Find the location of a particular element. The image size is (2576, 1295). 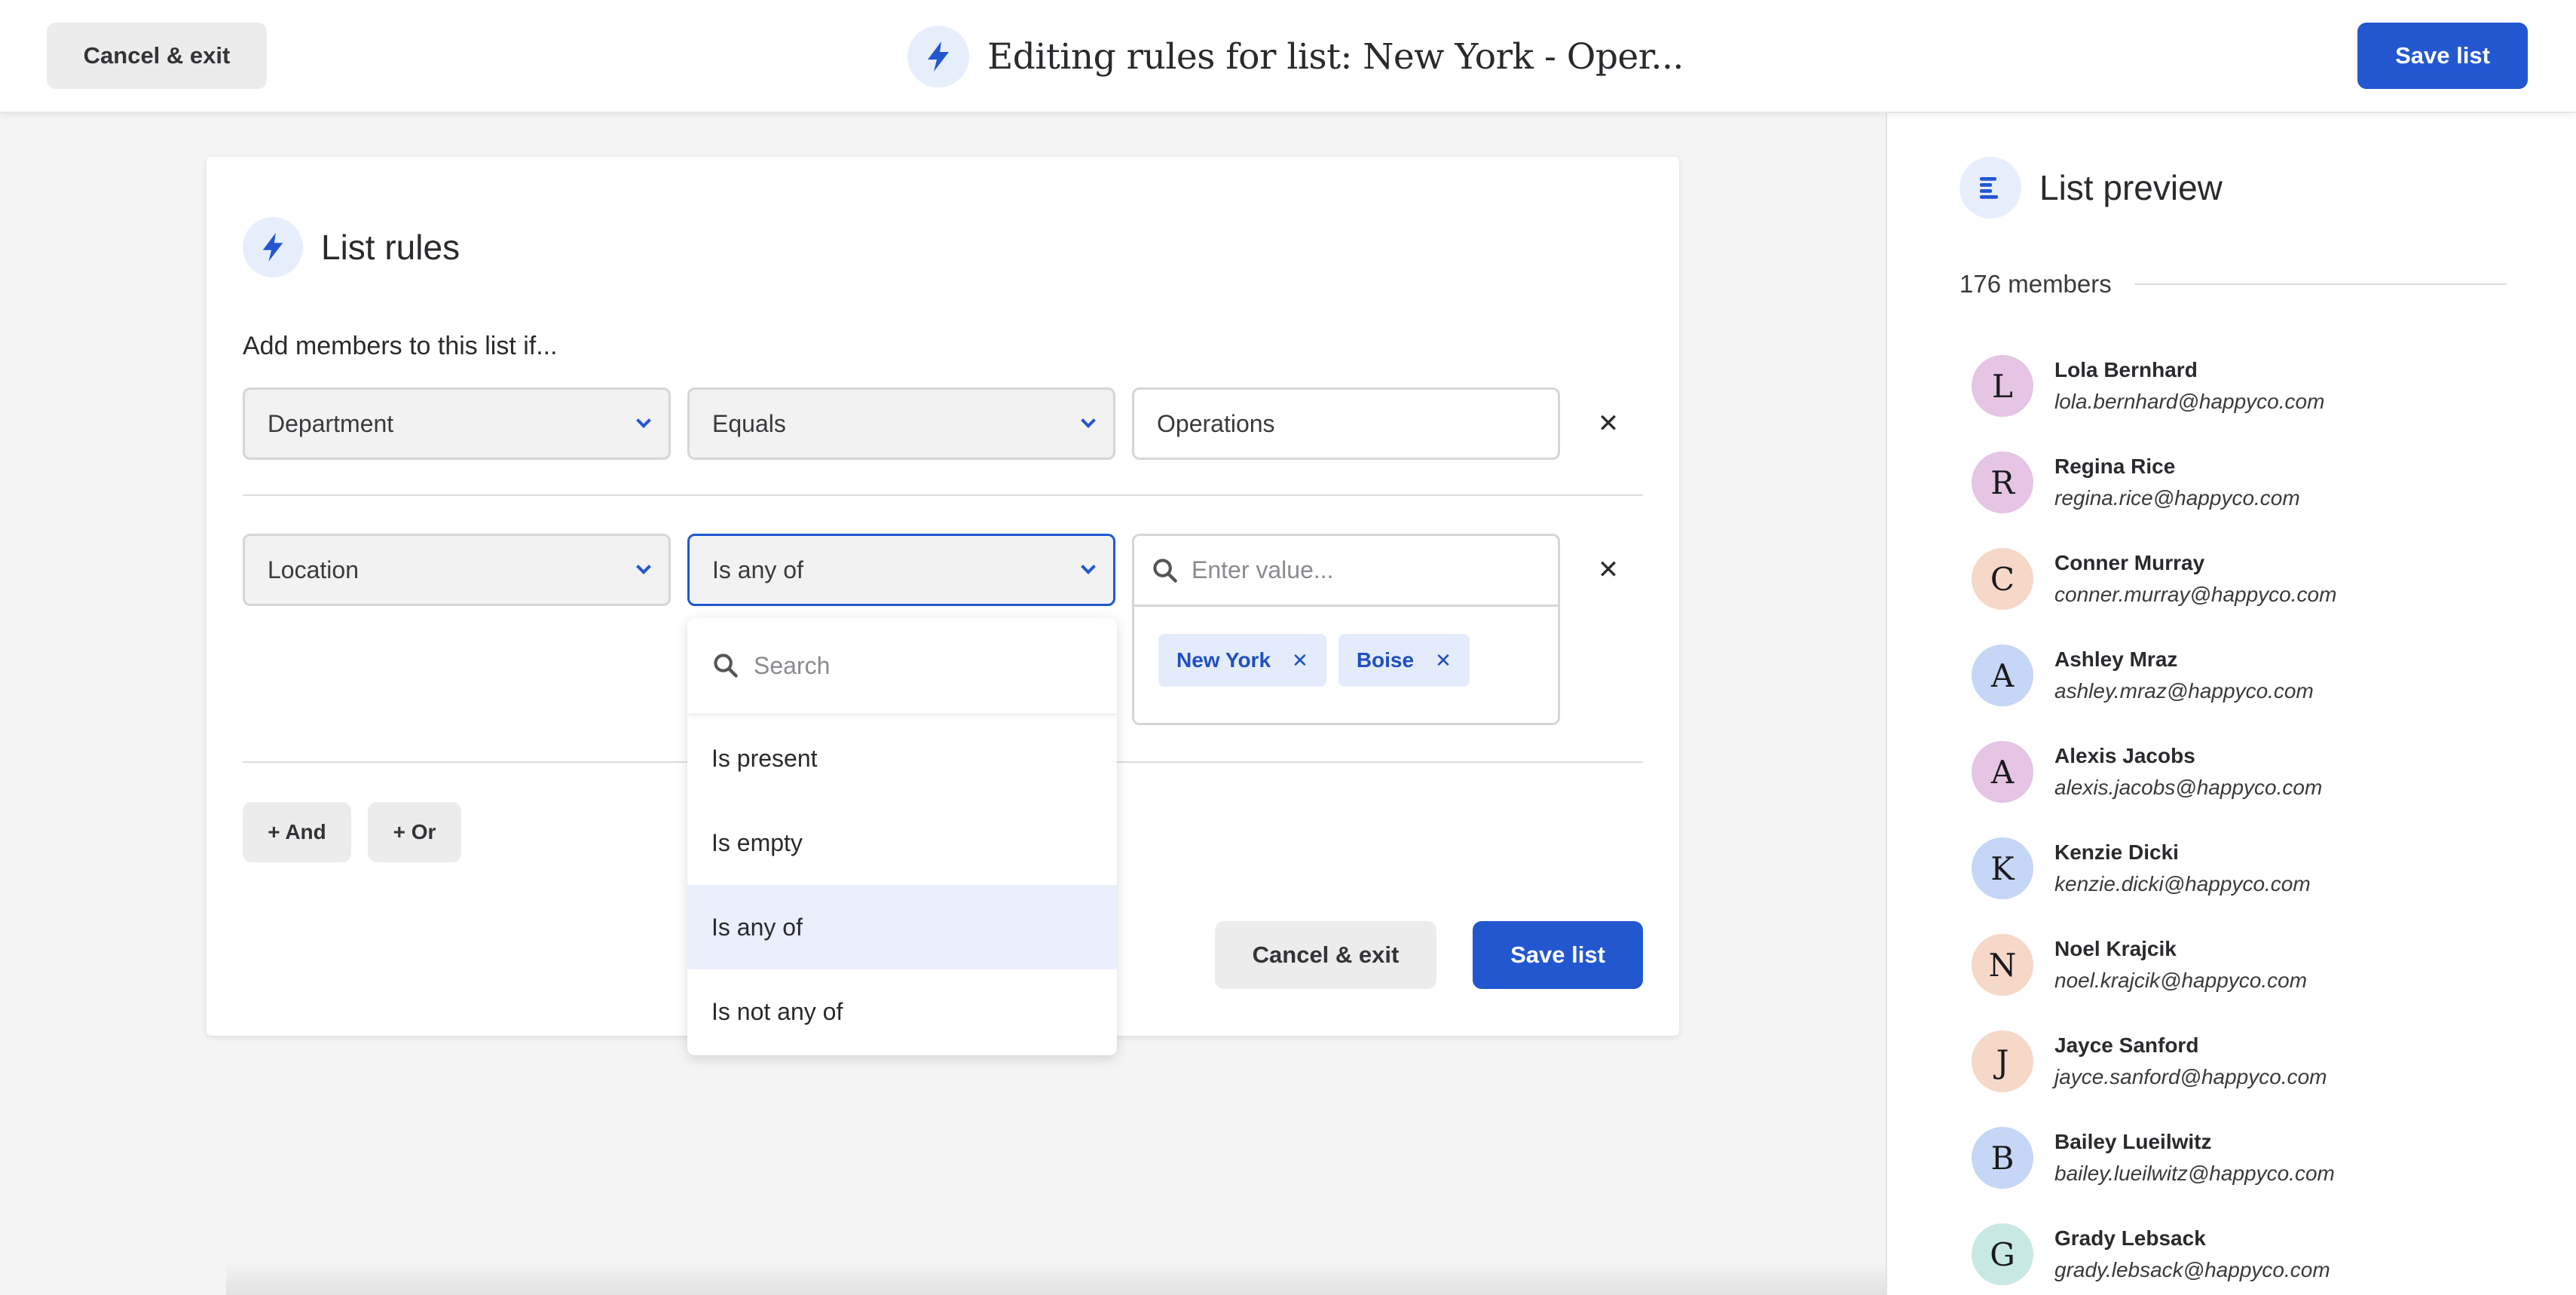

rule1-field-value: Department is located at coordinates (331, 423).